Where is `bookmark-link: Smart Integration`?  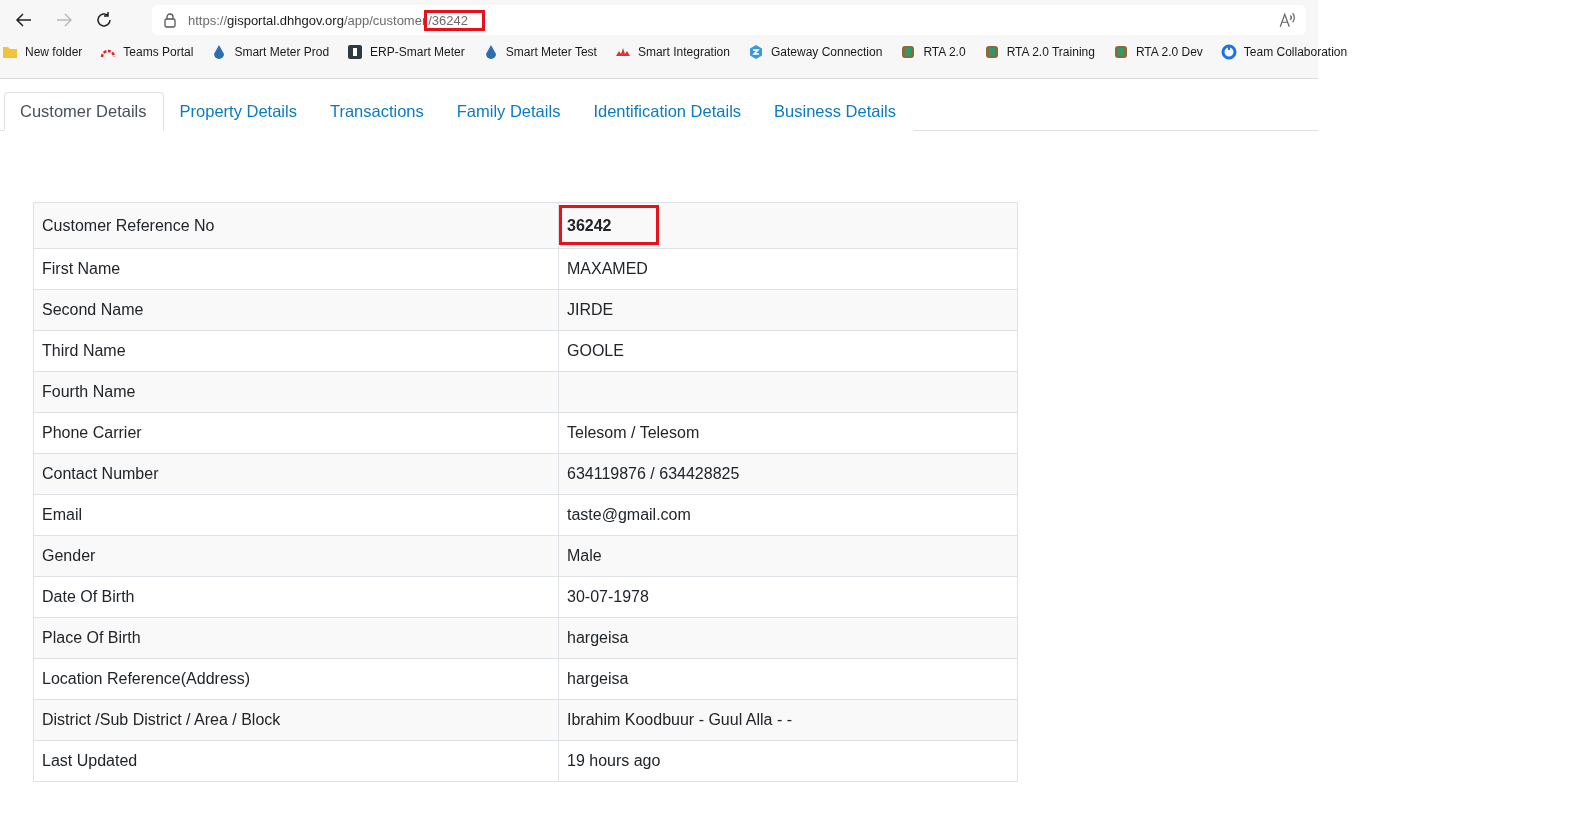
bookmark-link: Smart Integration is located at coordinates (672, 52).